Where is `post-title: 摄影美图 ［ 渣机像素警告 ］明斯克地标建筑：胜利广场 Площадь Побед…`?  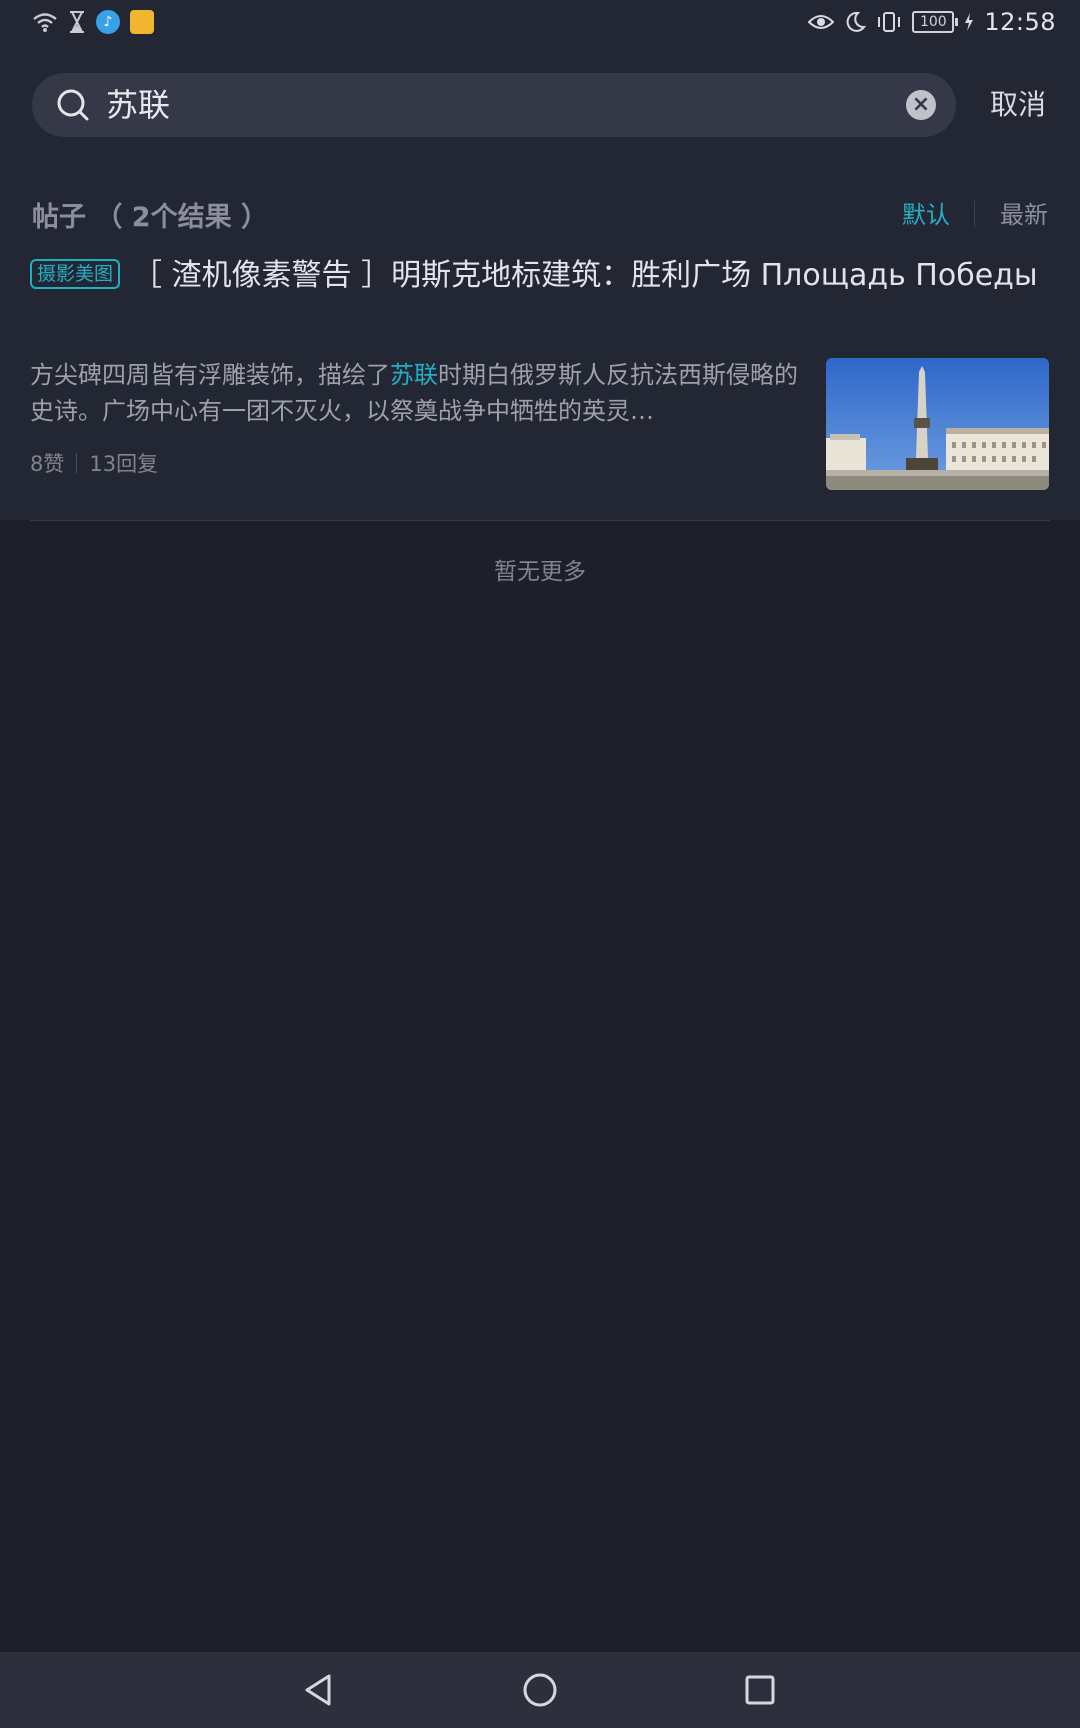
post-title: 摄影美图 ［ 渣机像素警告 ］明斯克地标建筑：胜利广场 Площадь Побед… is located at coordinates (540, 276).